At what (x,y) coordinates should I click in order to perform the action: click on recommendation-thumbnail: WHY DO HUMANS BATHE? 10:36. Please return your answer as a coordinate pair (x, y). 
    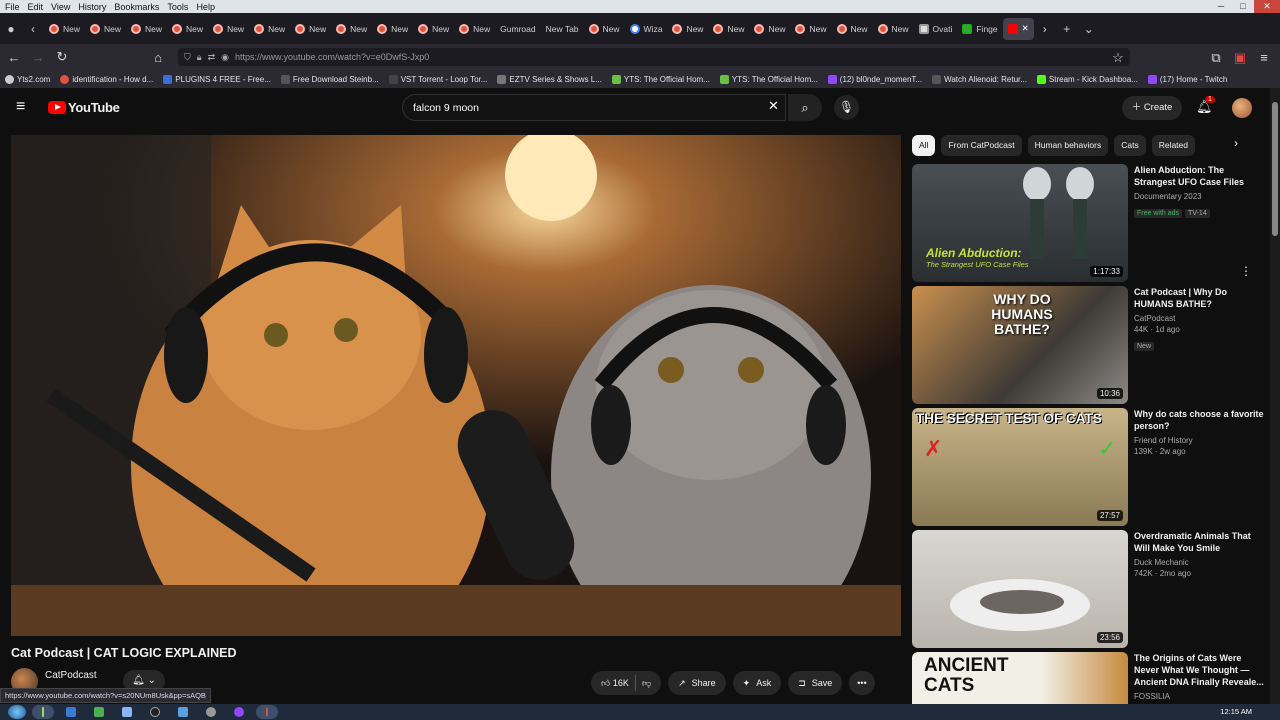
    Looking at the image, I should click on (1020, 345).